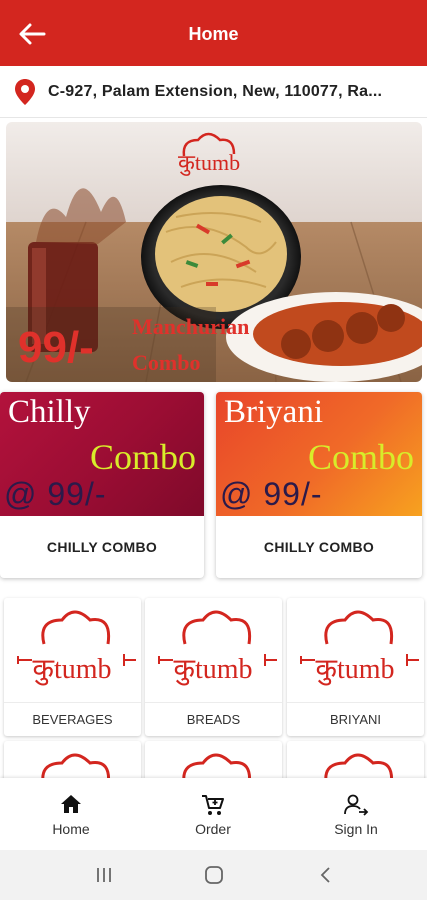  What do you see at coordinates (190, 326) in the screenshot?
I see `banner-line1: Manchurian` at bounding box center [190, 326].